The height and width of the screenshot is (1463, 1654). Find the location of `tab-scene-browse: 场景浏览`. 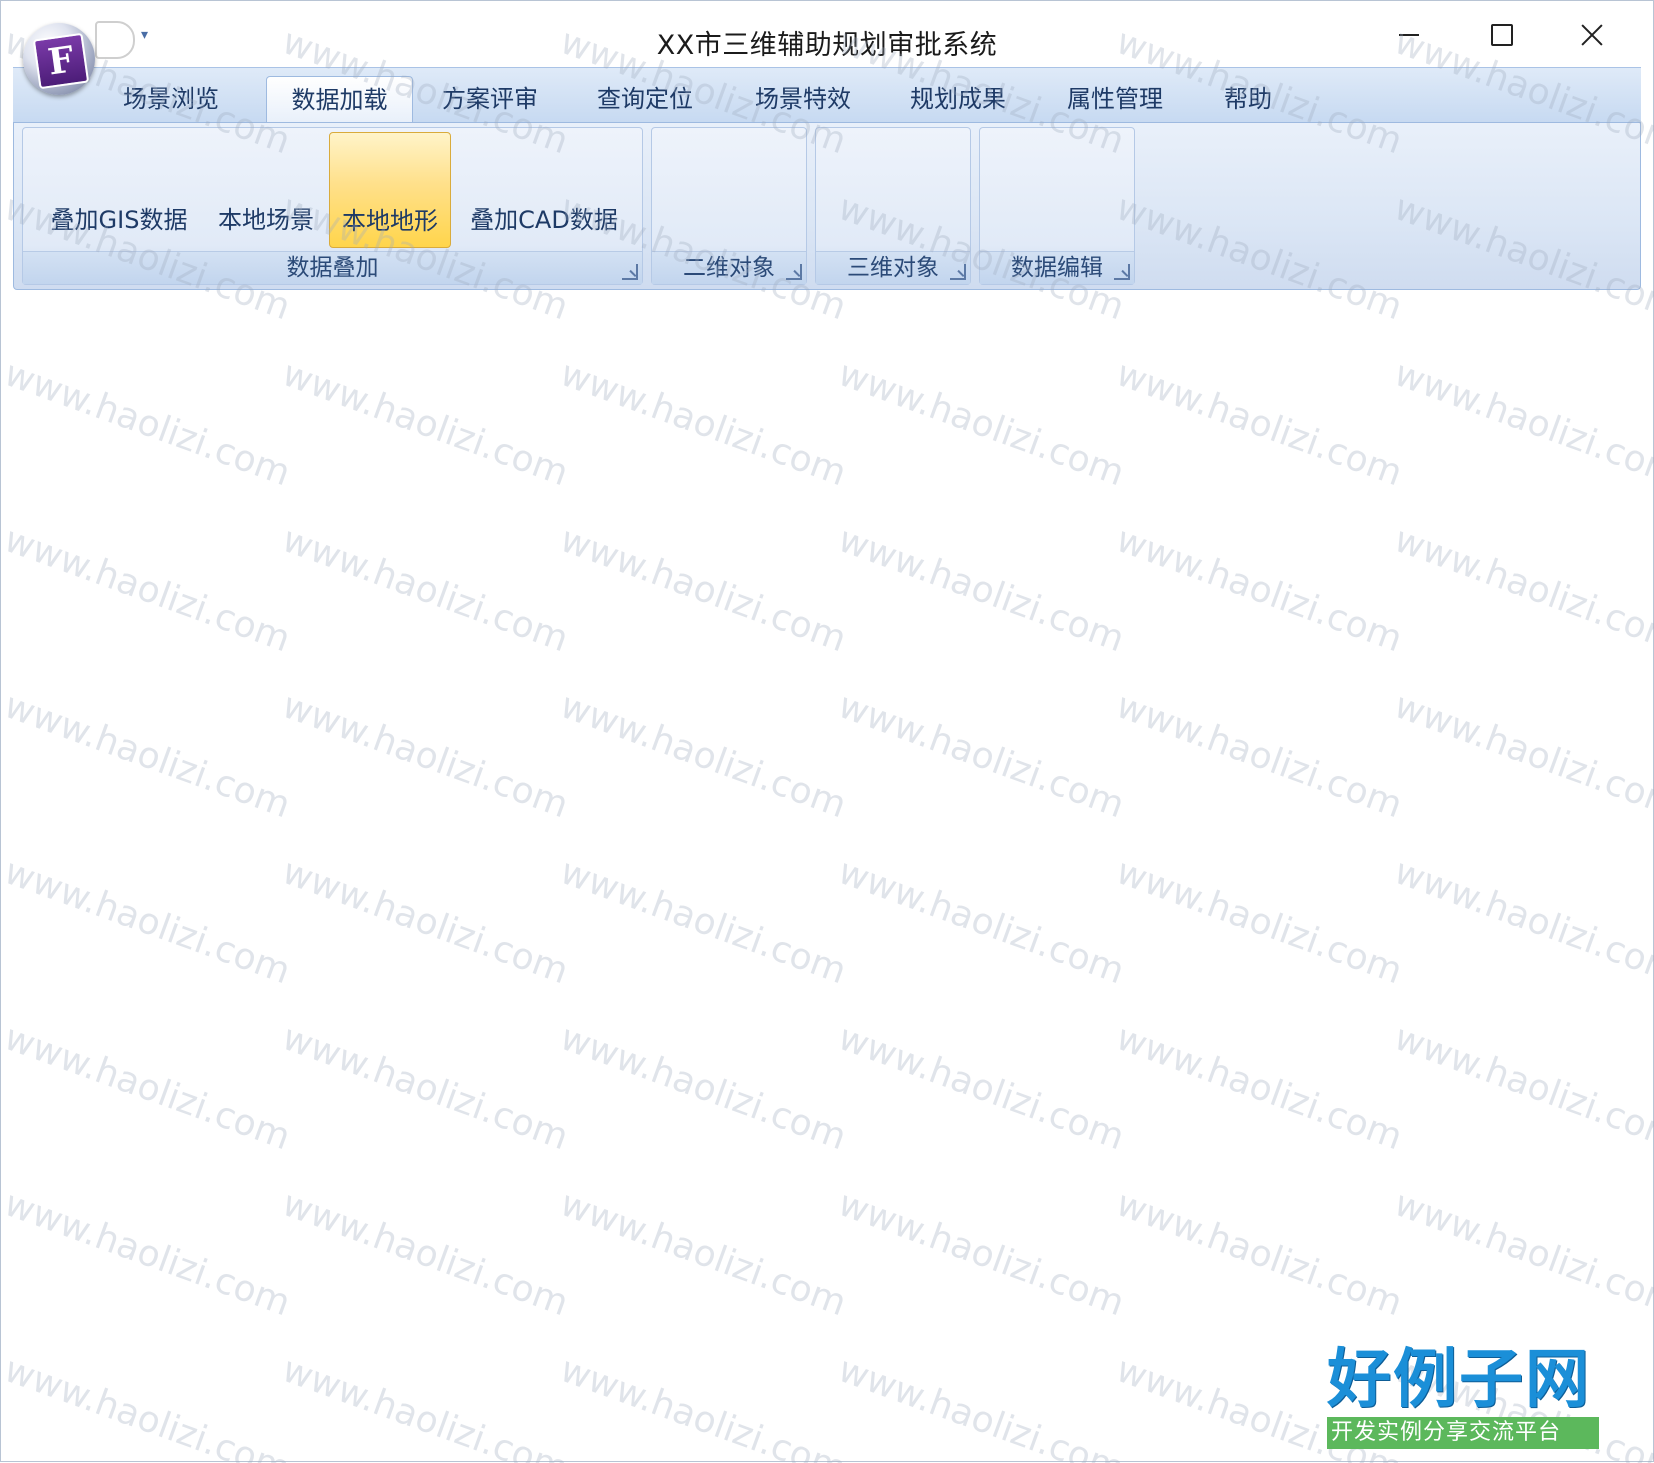

tab-scene-browse: 场景浏览 is located at coordinates (171, 100).